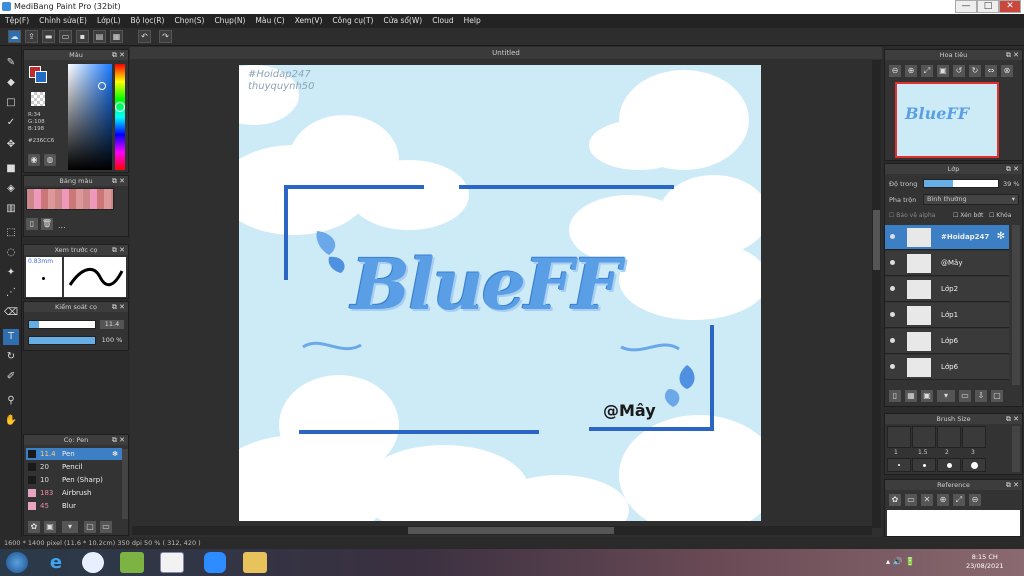  Describe the element at coordinates (11, 377) in the screenshot. I see `eyedropper-tool-icon: ✐` at that location.